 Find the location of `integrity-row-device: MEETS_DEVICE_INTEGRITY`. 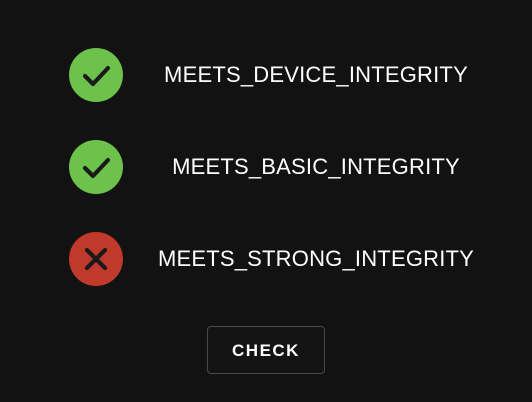

integrity-row-device: MEETS_DEVICE_INTEGRITY is located at coordinates (266, 75).